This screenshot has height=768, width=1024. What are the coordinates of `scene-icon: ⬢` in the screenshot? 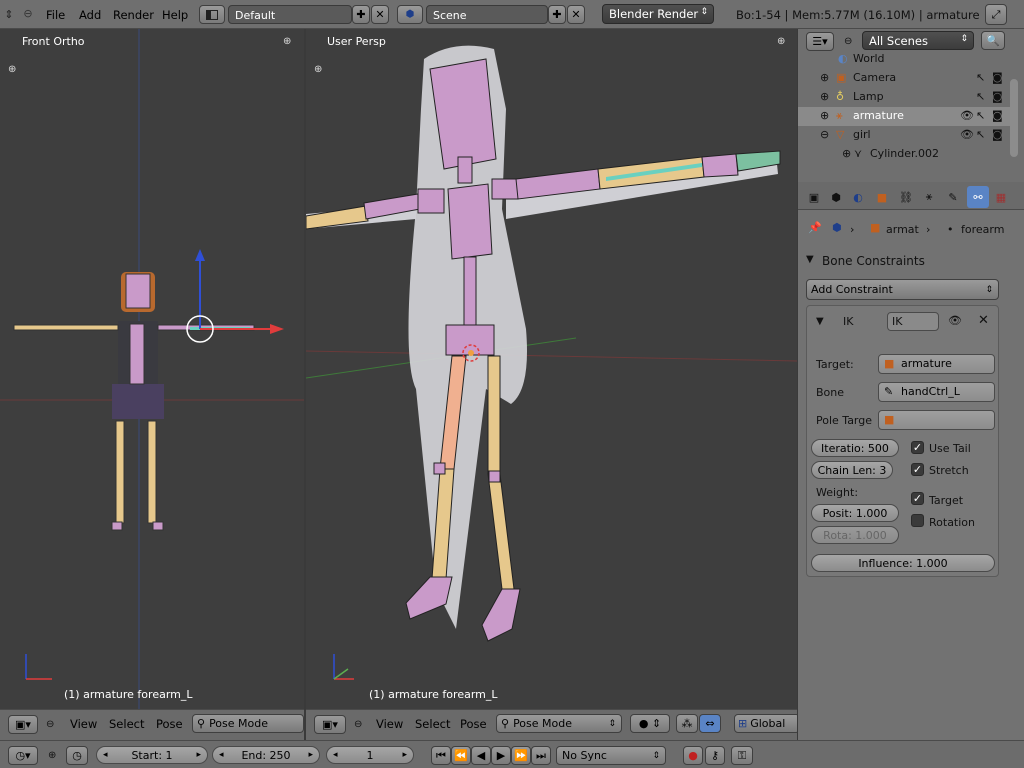 It's located at (410, 14).